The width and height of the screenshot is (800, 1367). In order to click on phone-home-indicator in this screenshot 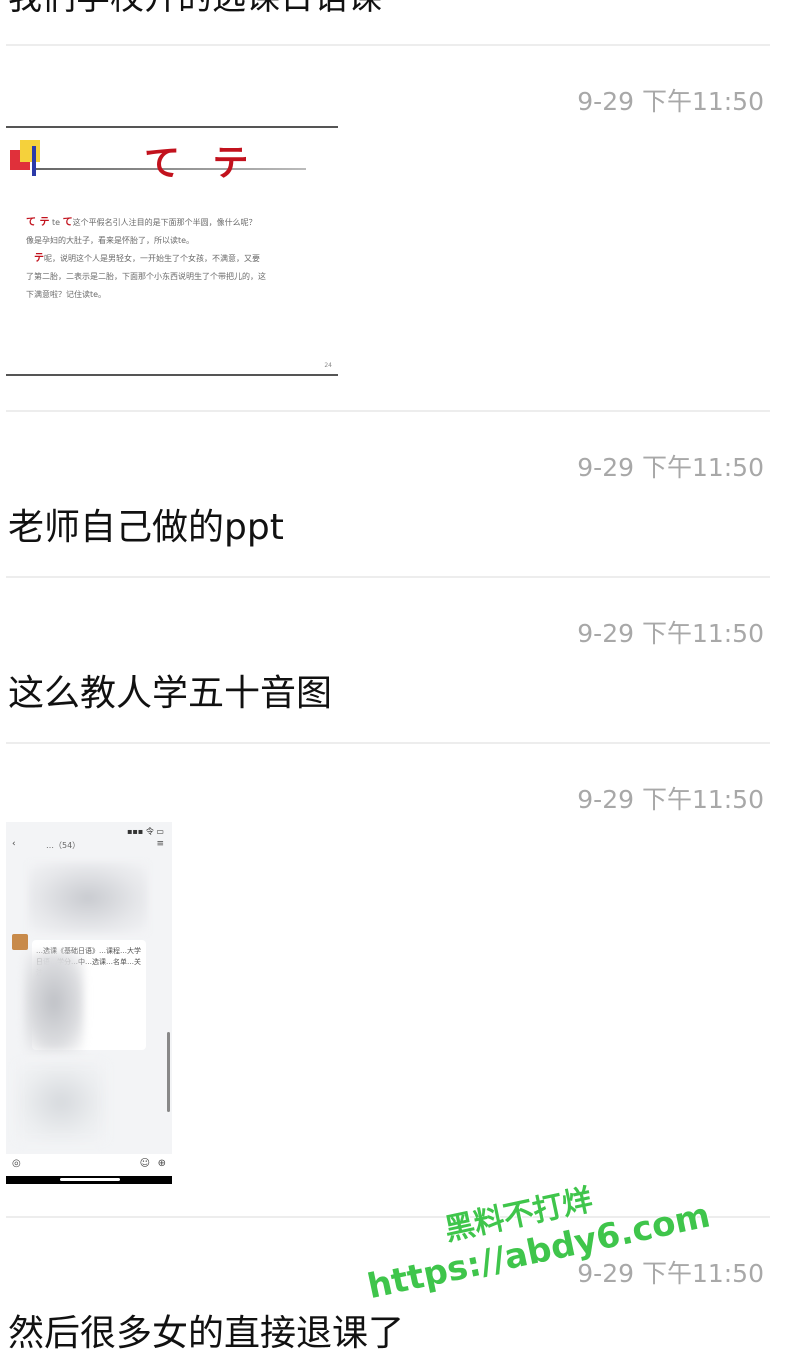, I will do `click(89, 1180)`.